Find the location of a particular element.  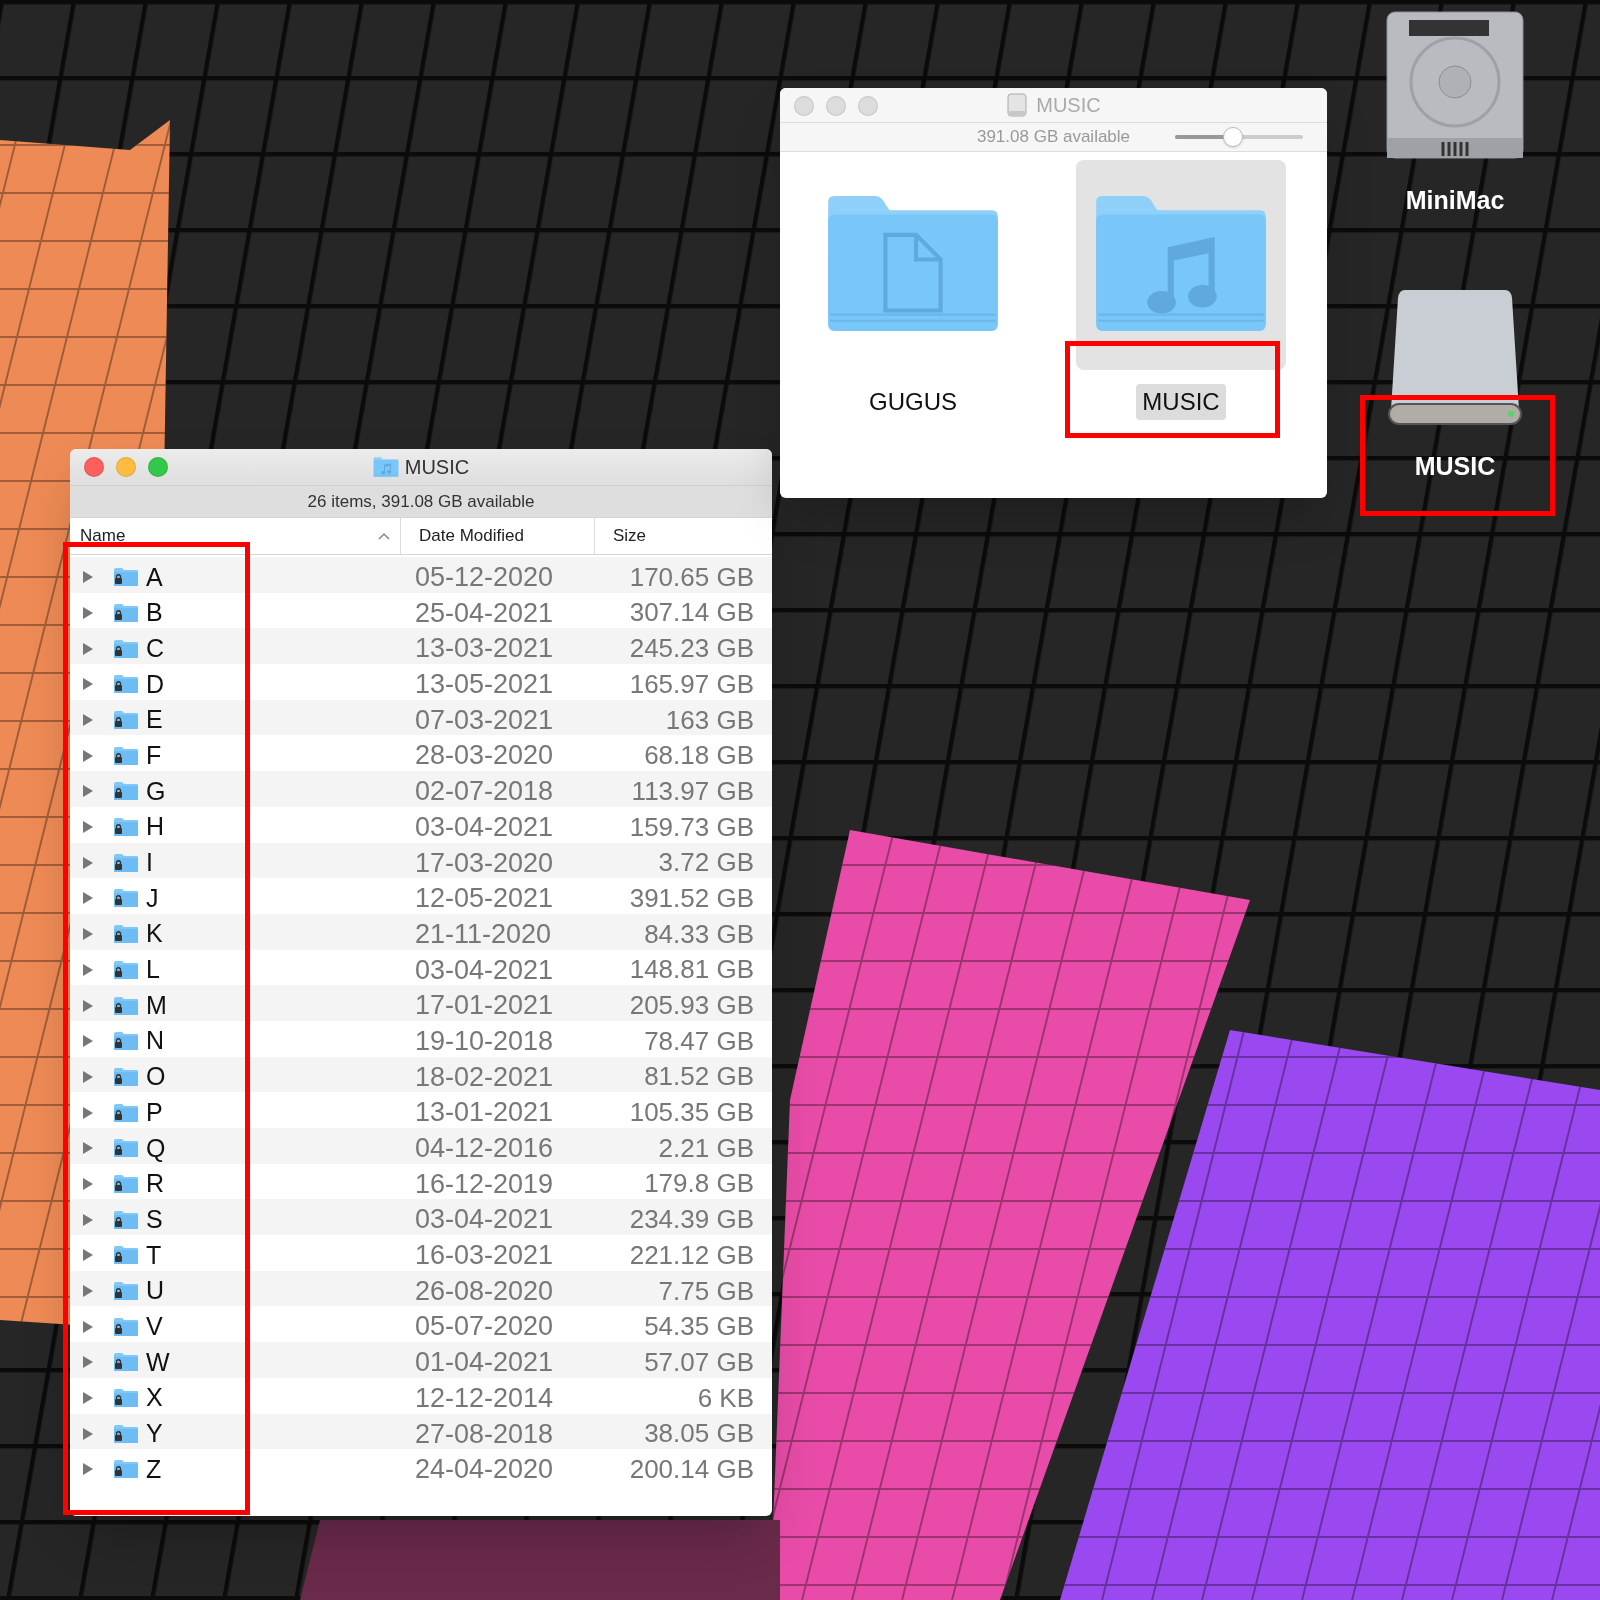

file-row: O 18-02-2021 81.52 GB is located at coordinates (421, 1074).